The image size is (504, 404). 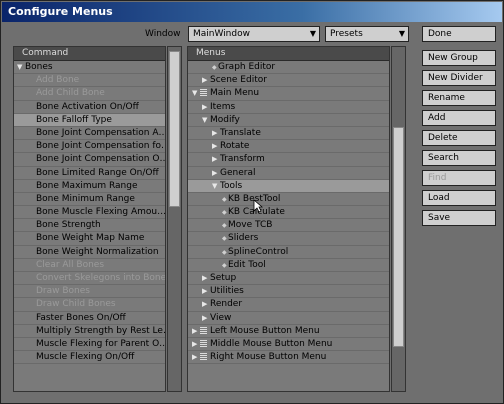 What do you see at coordinates (21, 67) in the screenshot?
I see `expand-triangle-icon: ▼` at bounding box center [21, 67].